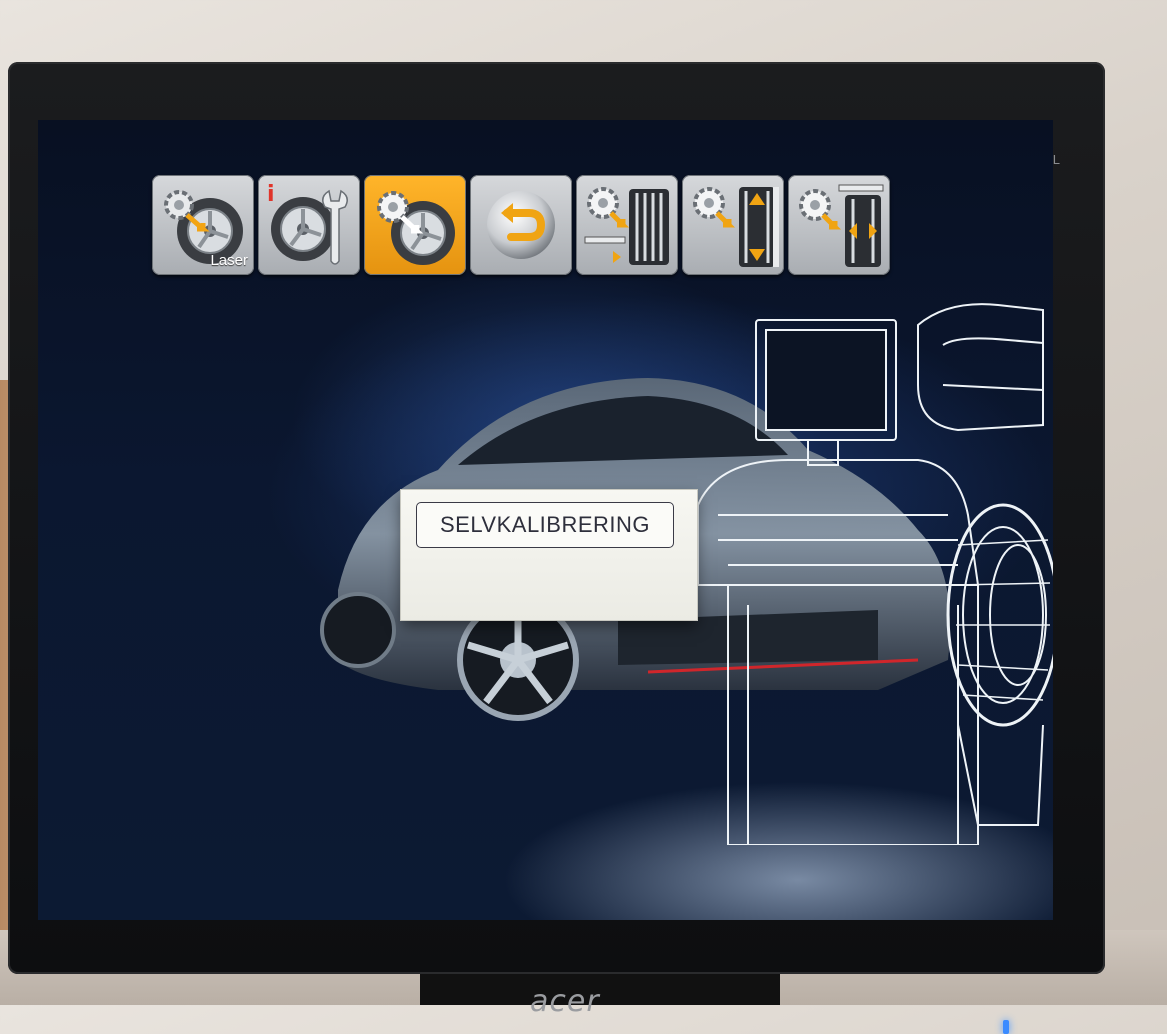 The width and height of the screenshot is (1167, 1034). I want to click on power-led-icon, so click(1006, 1027).